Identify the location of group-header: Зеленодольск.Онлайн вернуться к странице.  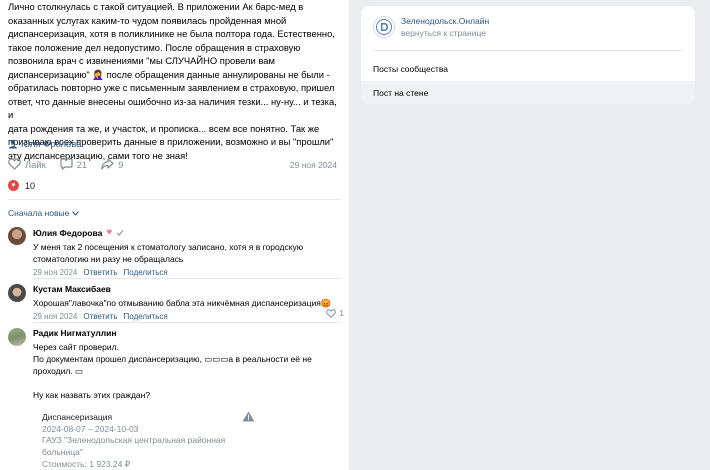
(431, 27).